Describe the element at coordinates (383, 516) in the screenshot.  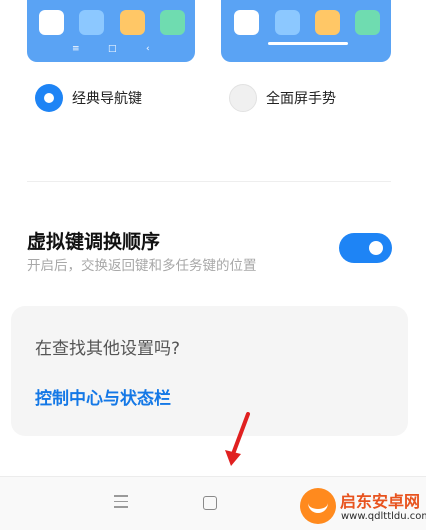
I see `watermark-url: www.qdlttldu.com` at that location.